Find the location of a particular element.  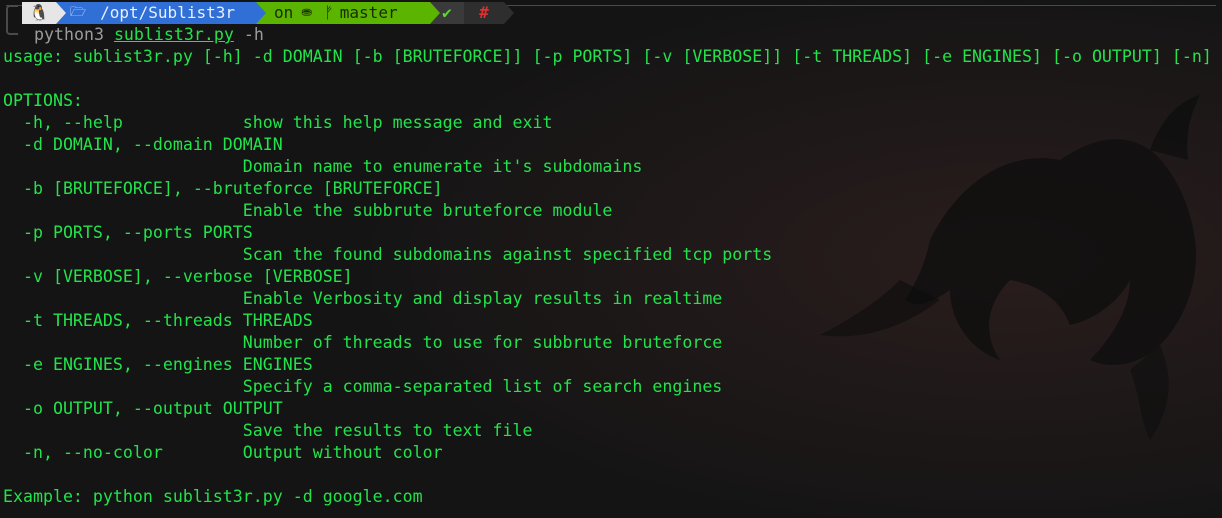

os-segment: 🐧 is located at coordinates (39, 13).